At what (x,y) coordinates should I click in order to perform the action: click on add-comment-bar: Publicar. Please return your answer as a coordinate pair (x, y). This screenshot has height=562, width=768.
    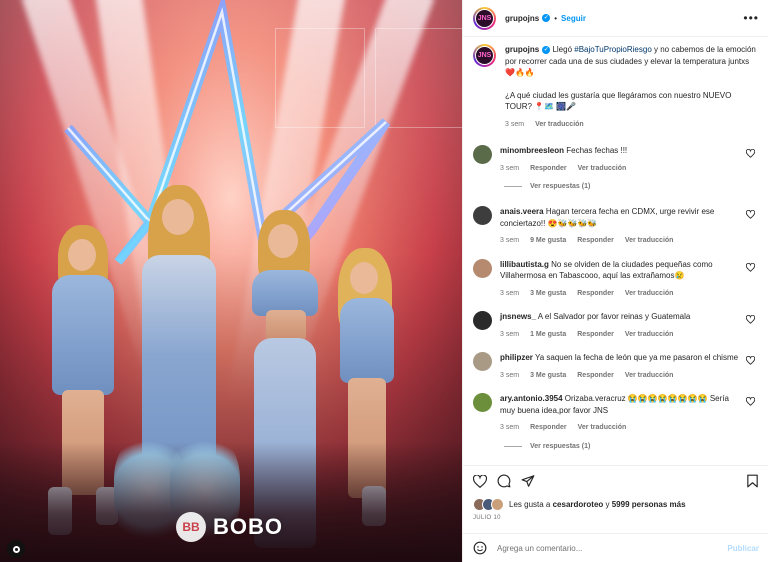
    Looking at the image, I should click on (615, 547).